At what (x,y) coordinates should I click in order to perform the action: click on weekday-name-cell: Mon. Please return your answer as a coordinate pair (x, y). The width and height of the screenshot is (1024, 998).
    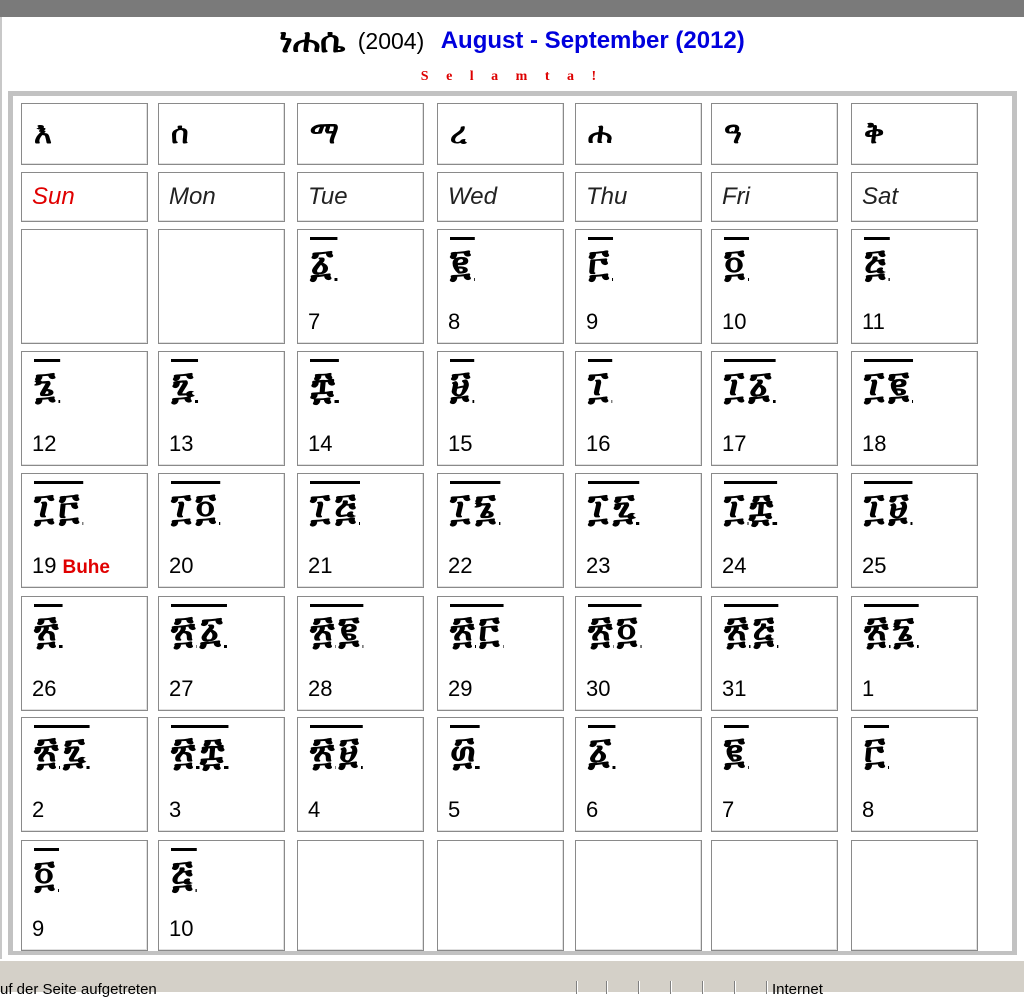
    Looking at the image, I should click on (221, 197).